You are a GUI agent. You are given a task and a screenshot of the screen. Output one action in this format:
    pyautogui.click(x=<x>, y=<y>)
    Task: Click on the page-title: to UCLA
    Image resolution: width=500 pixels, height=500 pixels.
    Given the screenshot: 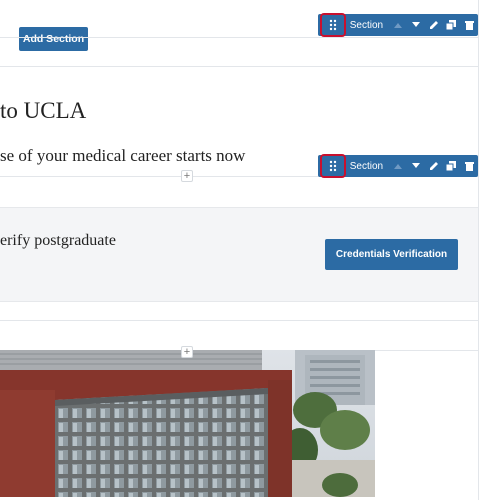 What is the action you would take?
    pyautogui.click(x=43, y=110)
    